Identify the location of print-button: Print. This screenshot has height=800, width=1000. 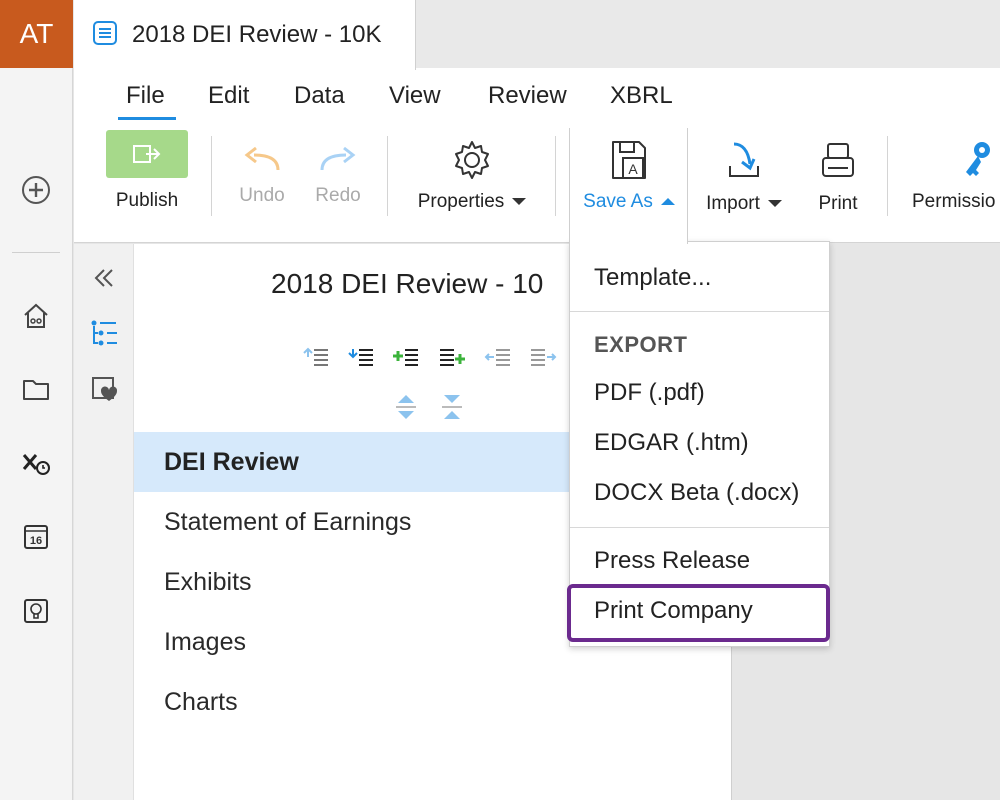
(838, 177).